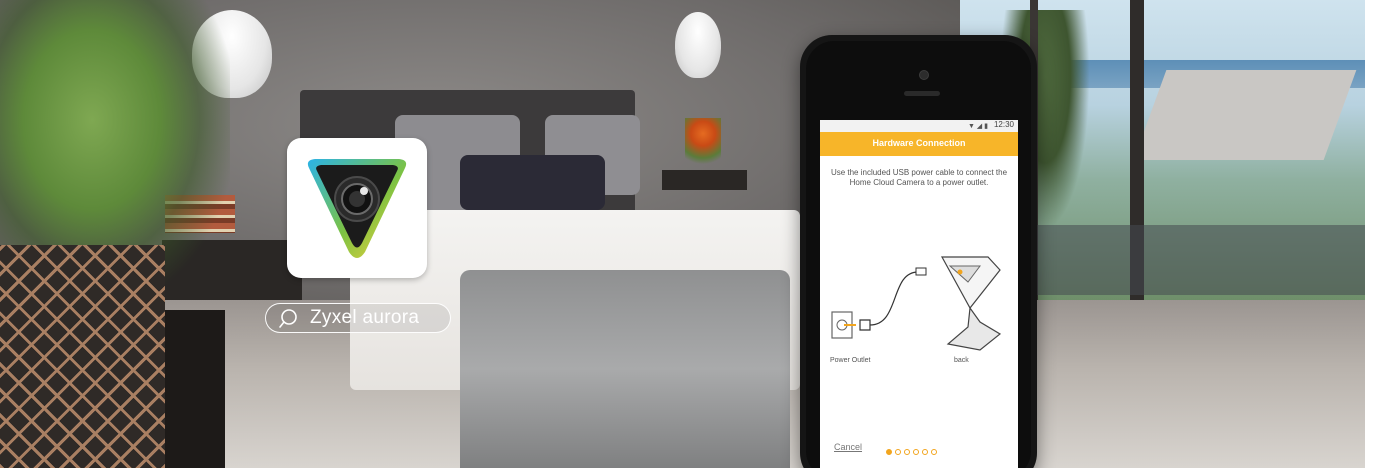  I want to click on search-pill: Zyxel aurora, so click(358, 318).